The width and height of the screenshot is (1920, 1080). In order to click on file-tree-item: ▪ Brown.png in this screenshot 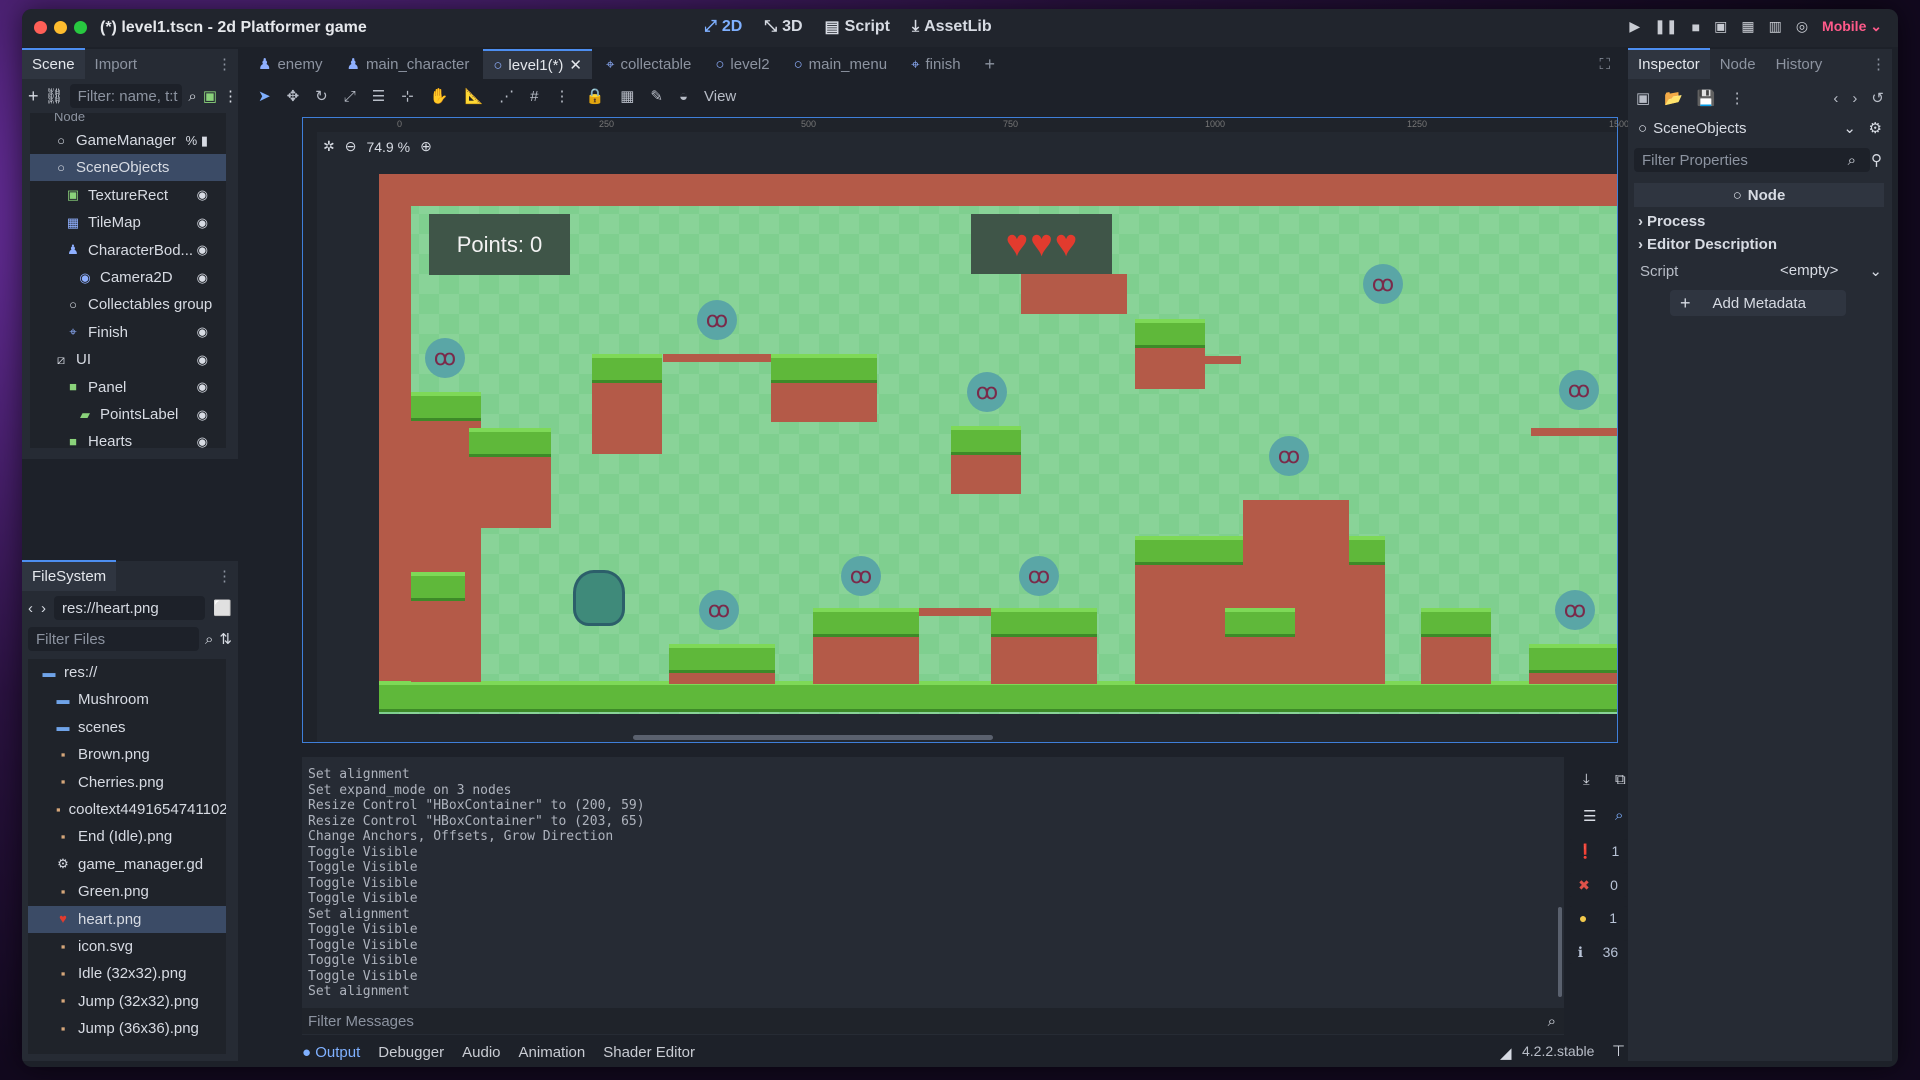, I will do `click(127, 754)`.